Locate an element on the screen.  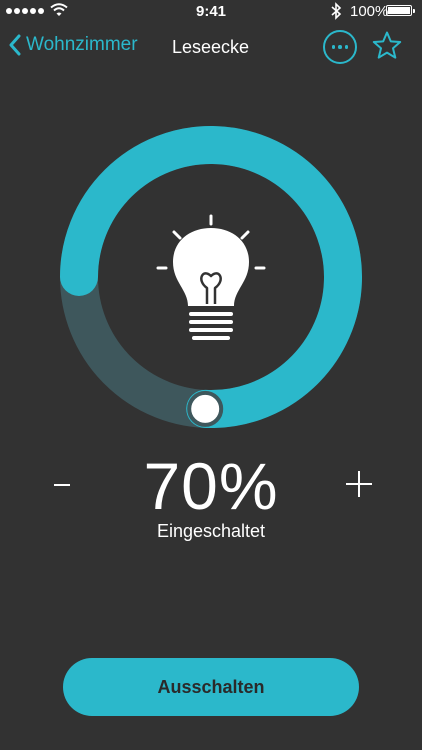
back-button: Wohnzimmer is located at coordinates (73, 45).